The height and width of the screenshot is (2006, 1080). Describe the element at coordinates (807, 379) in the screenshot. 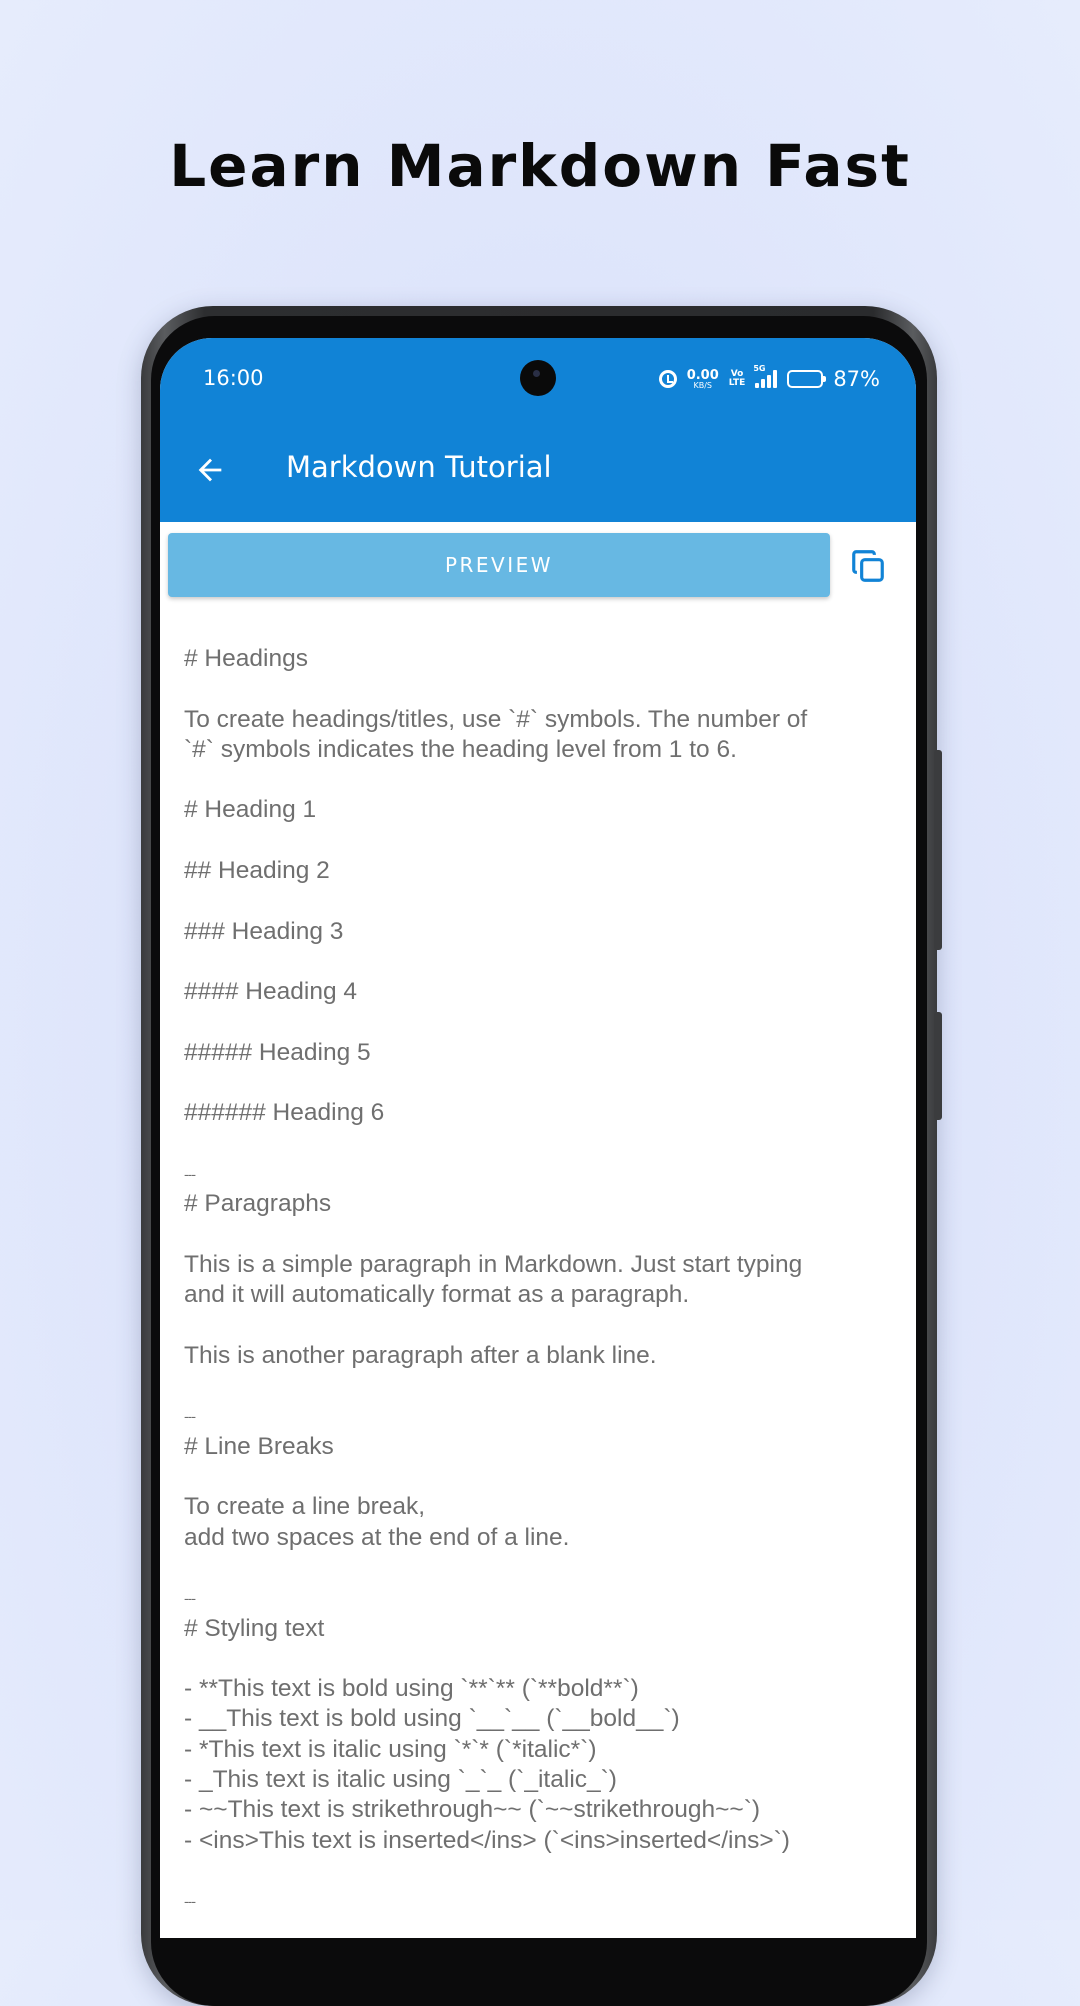

I see `battery-icon` at that location.